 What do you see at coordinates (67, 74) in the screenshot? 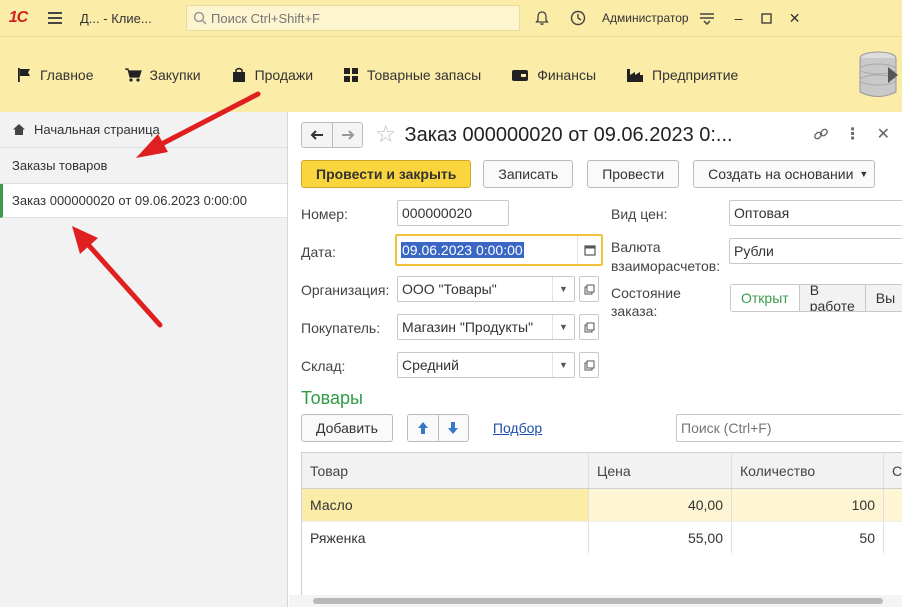
I see `section-label: Главное` at bounding box center [67, 74].